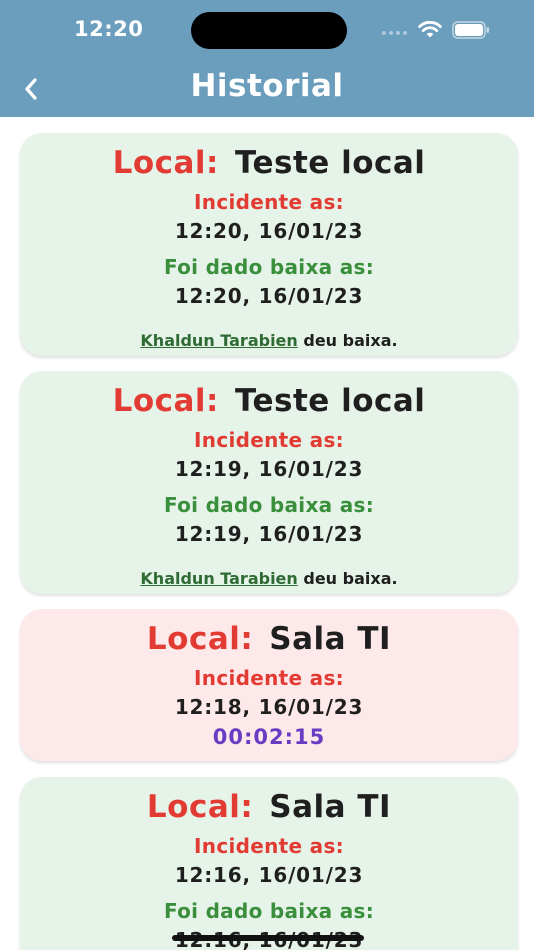  Describe the element at coordinates (267, 86) in the screenshot. I see `page-title: Historial` at that location.